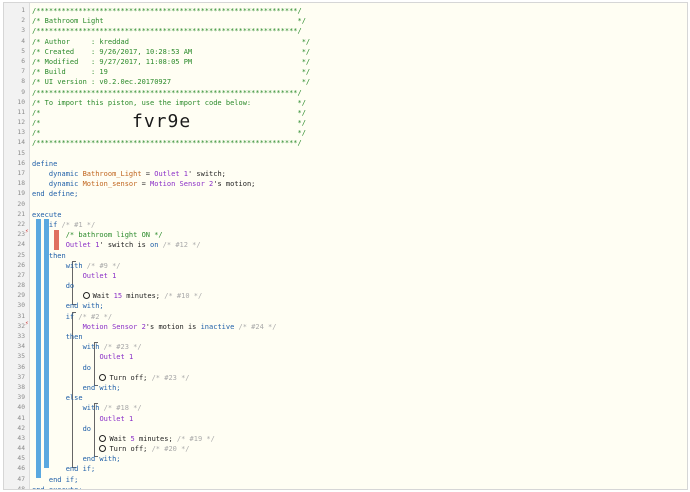 This screenshot has width=690, height=492. I want to click on code-line: 42 do, so click(345, 429).